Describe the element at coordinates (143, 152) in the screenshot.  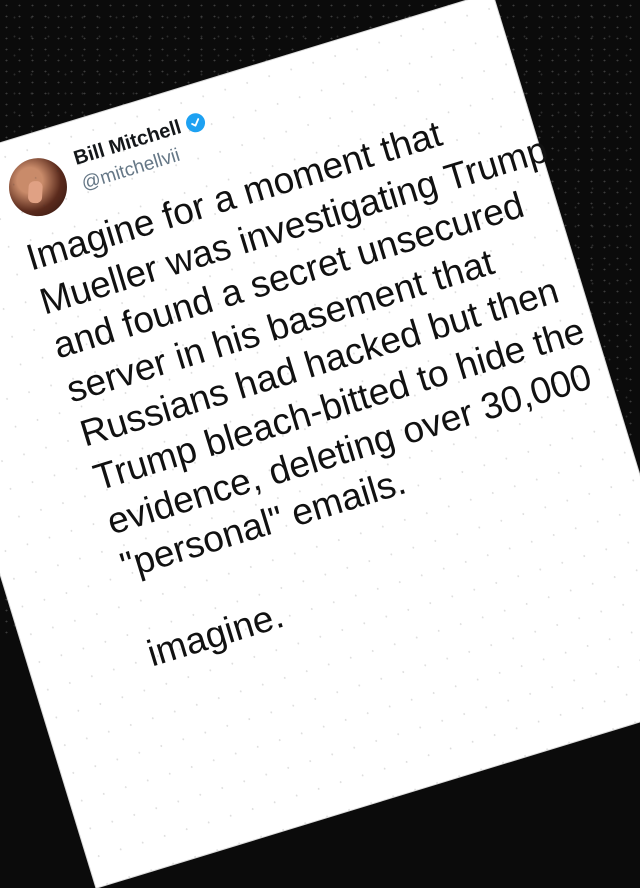
I see `author-info: Bill Mitchell @mitchellvii` at that location.